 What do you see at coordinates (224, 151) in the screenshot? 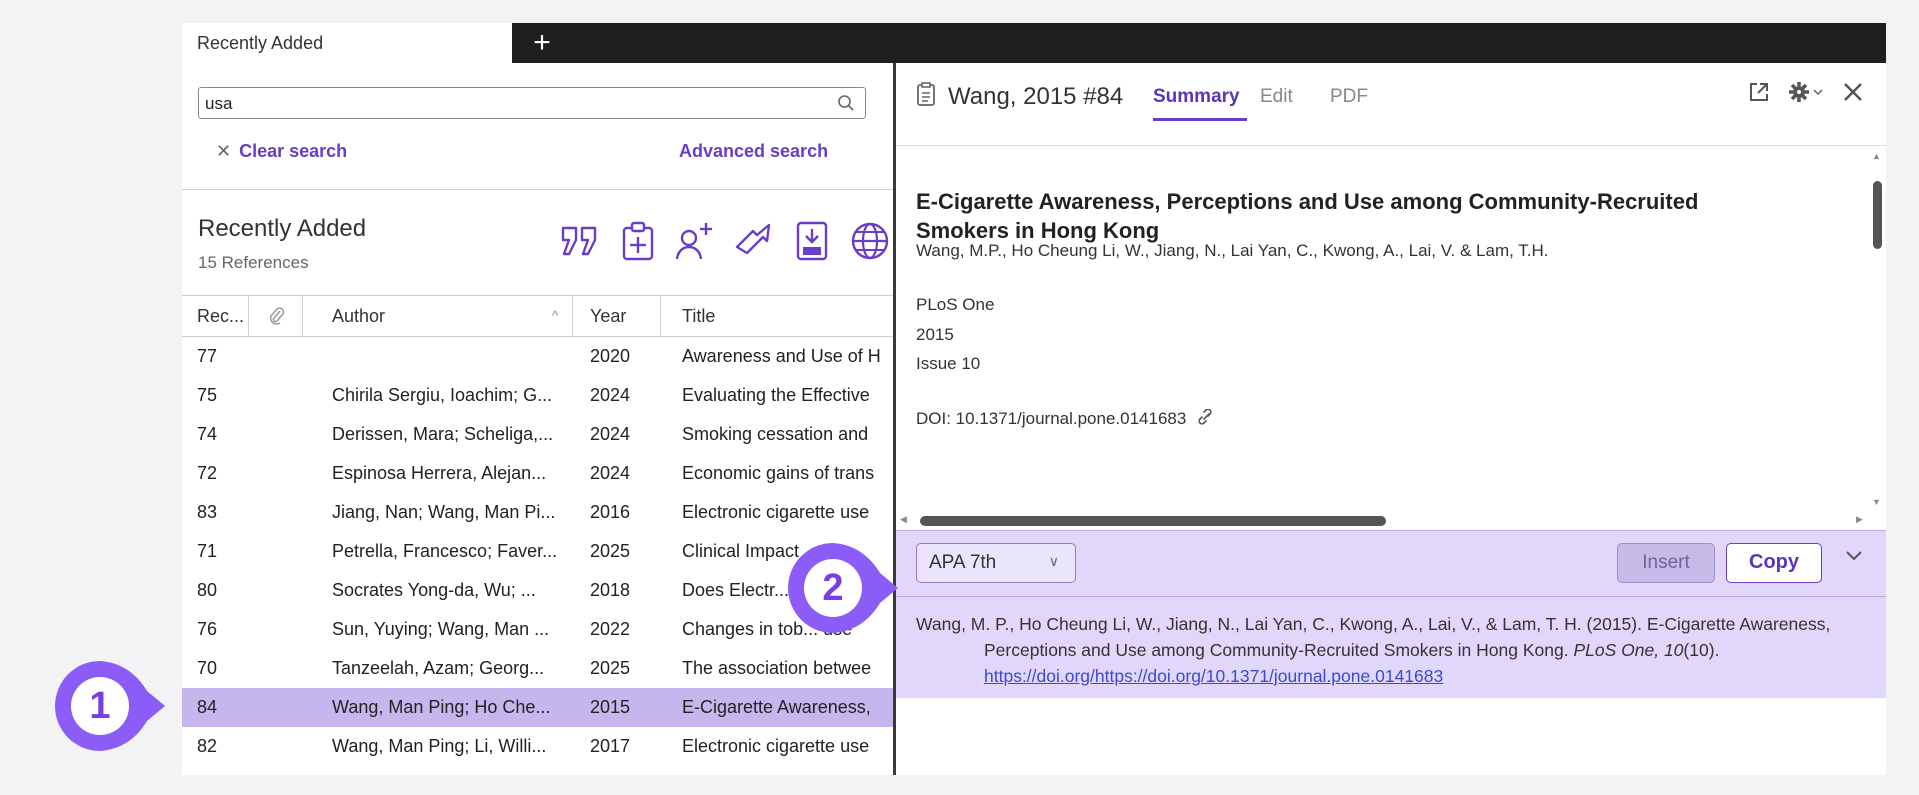
I see `close-icon: ✕` at bounding box center [224, 151].